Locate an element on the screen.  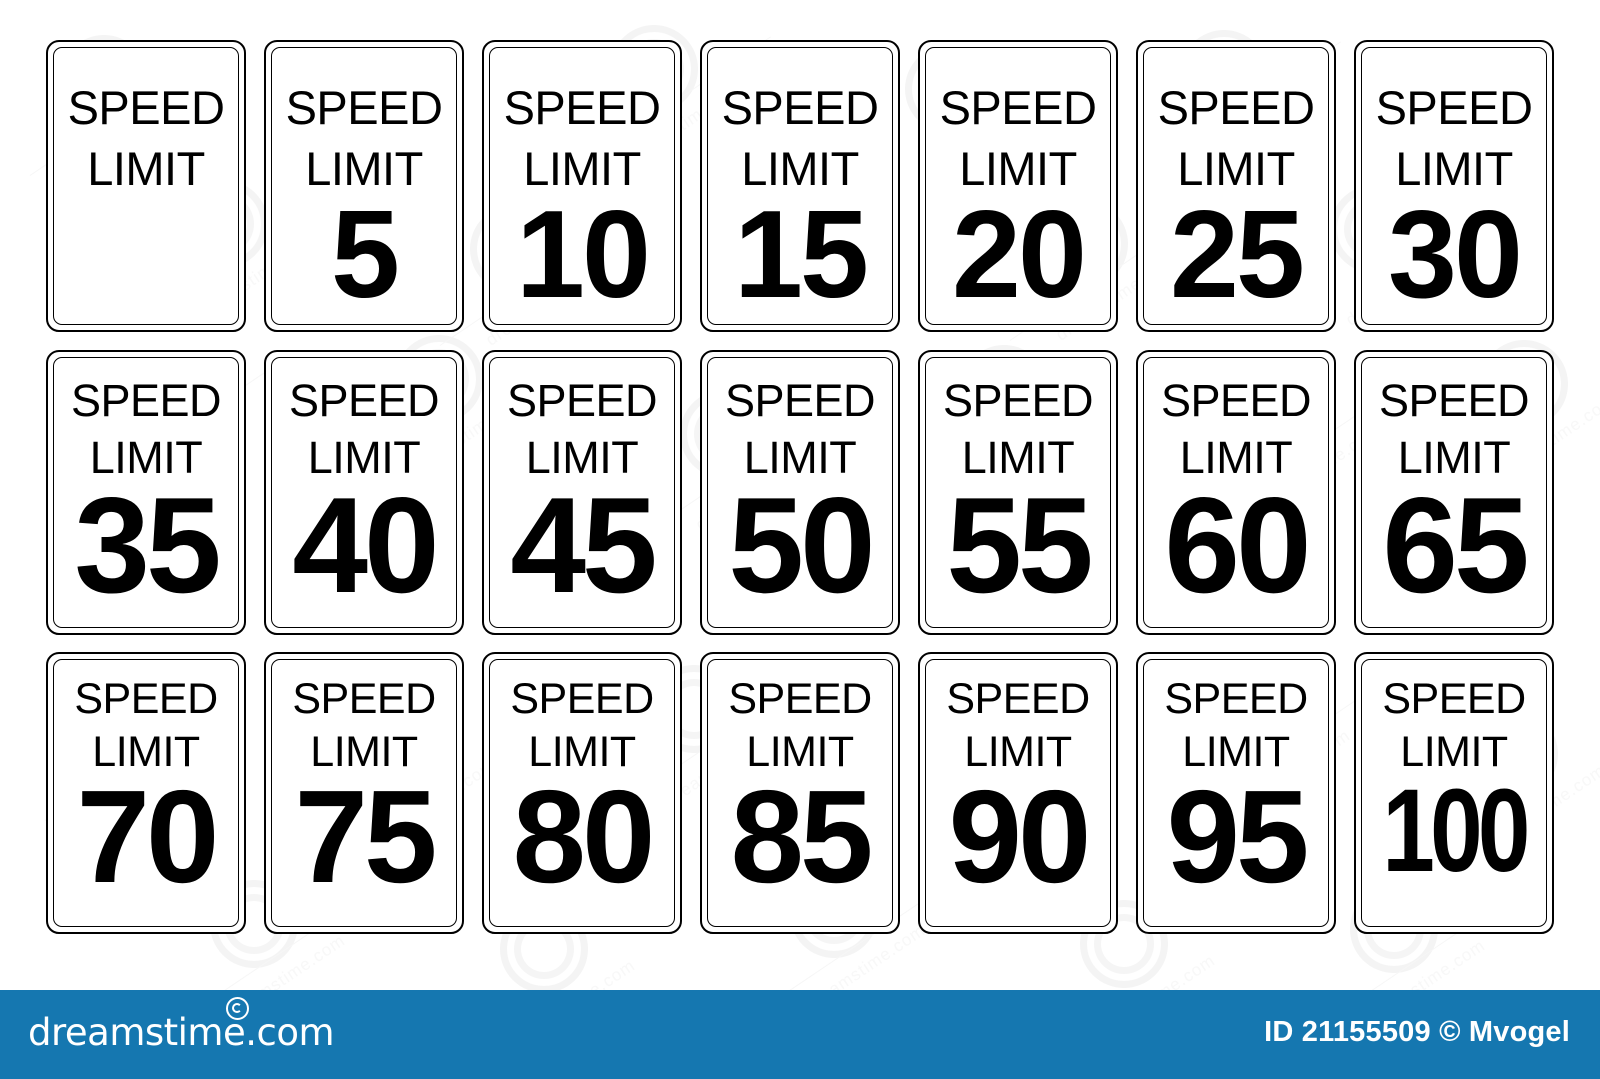
sign-speed-value: 80 is located at coordinates (584, 836).